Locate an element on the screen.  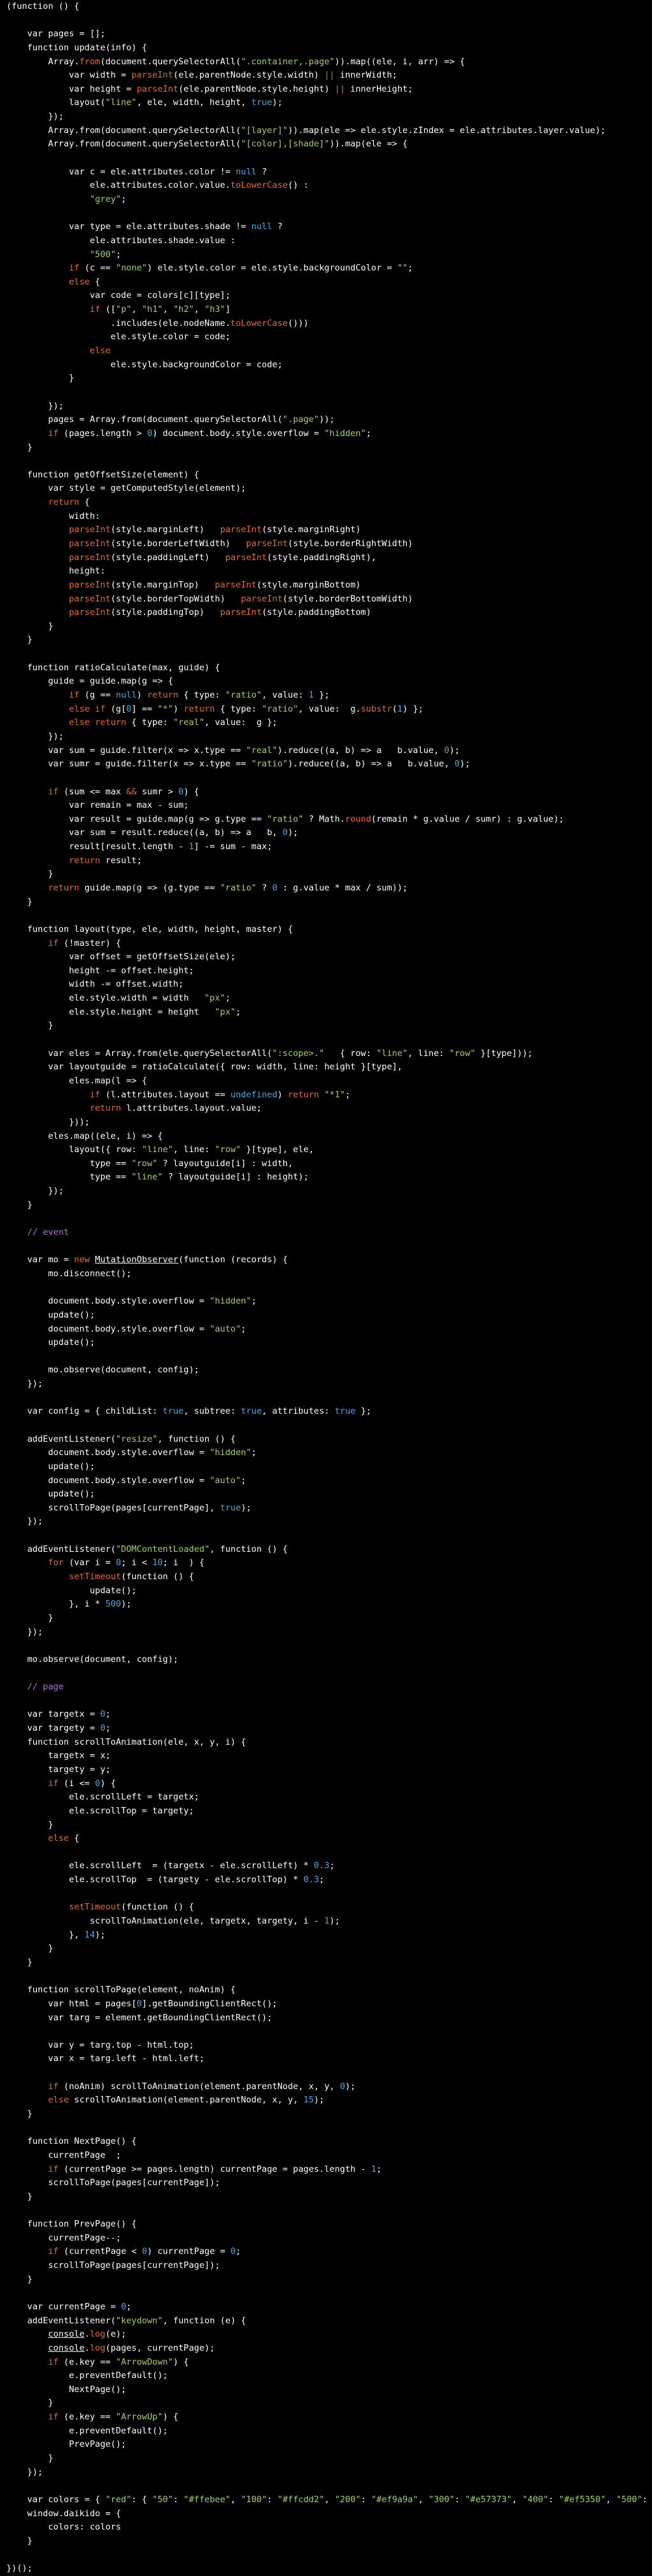
code-line: else return { type: "real", value: g }; is located at coordinates (329, 723).